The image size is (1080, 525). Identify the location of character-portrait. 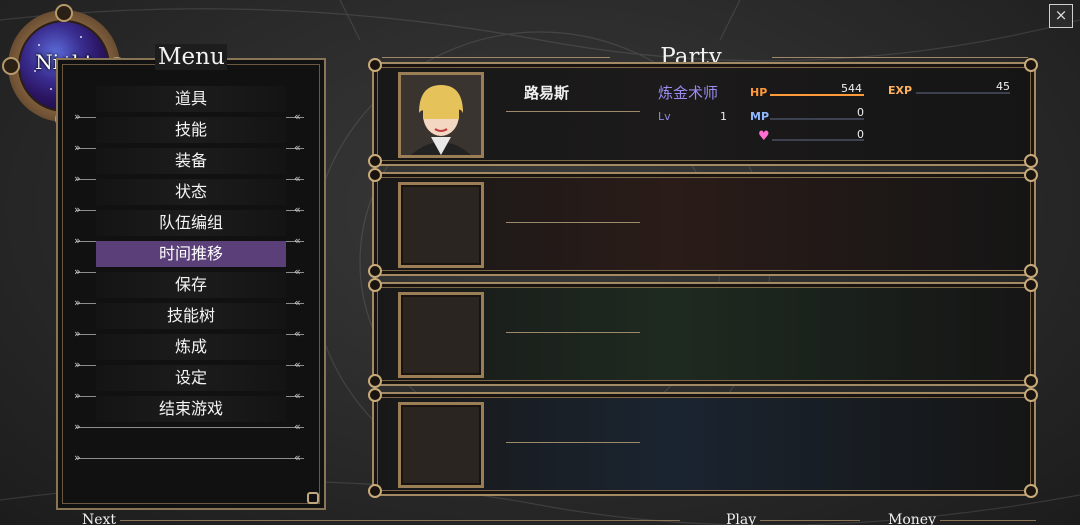
(441, 115).